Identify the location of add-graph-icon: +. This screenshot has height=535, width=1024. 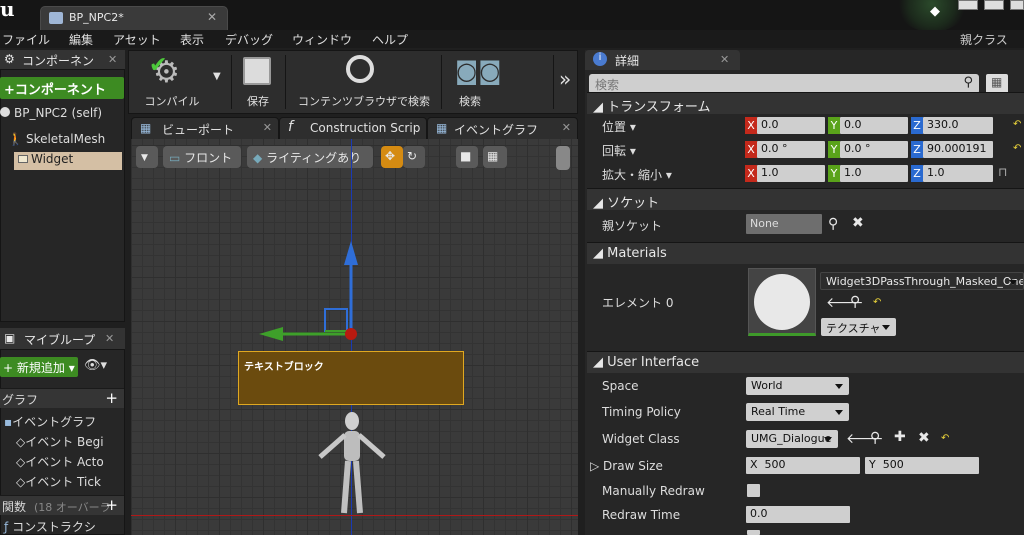
(111, 398).